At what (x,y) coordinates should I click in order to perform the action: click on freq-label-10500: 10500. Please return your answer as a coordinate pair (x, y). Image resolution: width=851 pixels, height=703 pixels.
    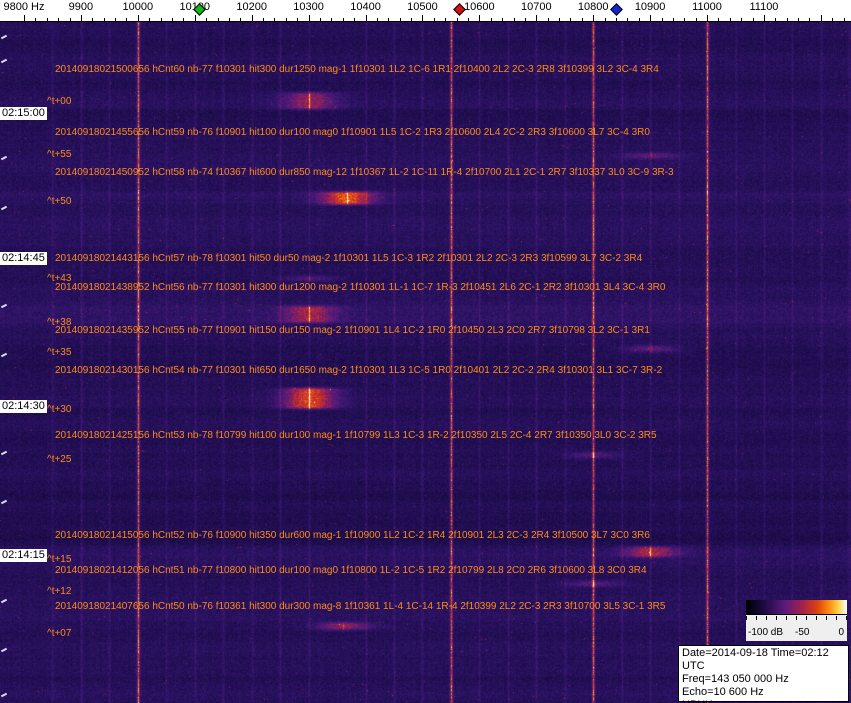
    Looking at the image, I should click on (422, 7).